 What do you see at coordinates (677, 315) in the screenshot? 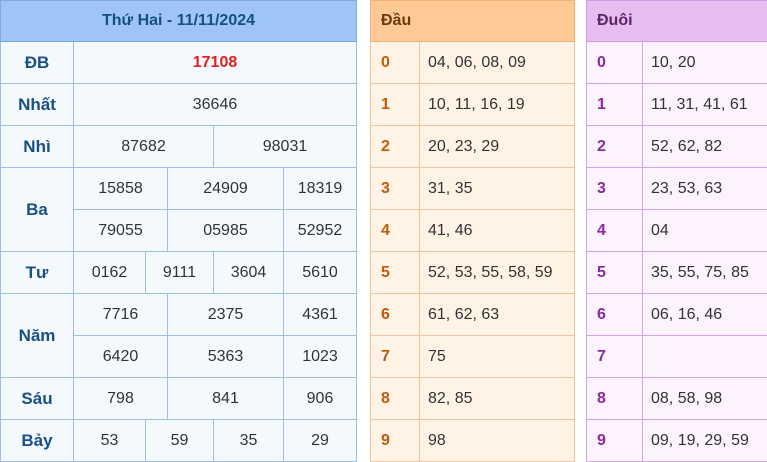
I see `duoi-row: 606, 16, 46` at bounding box center [677, 315].